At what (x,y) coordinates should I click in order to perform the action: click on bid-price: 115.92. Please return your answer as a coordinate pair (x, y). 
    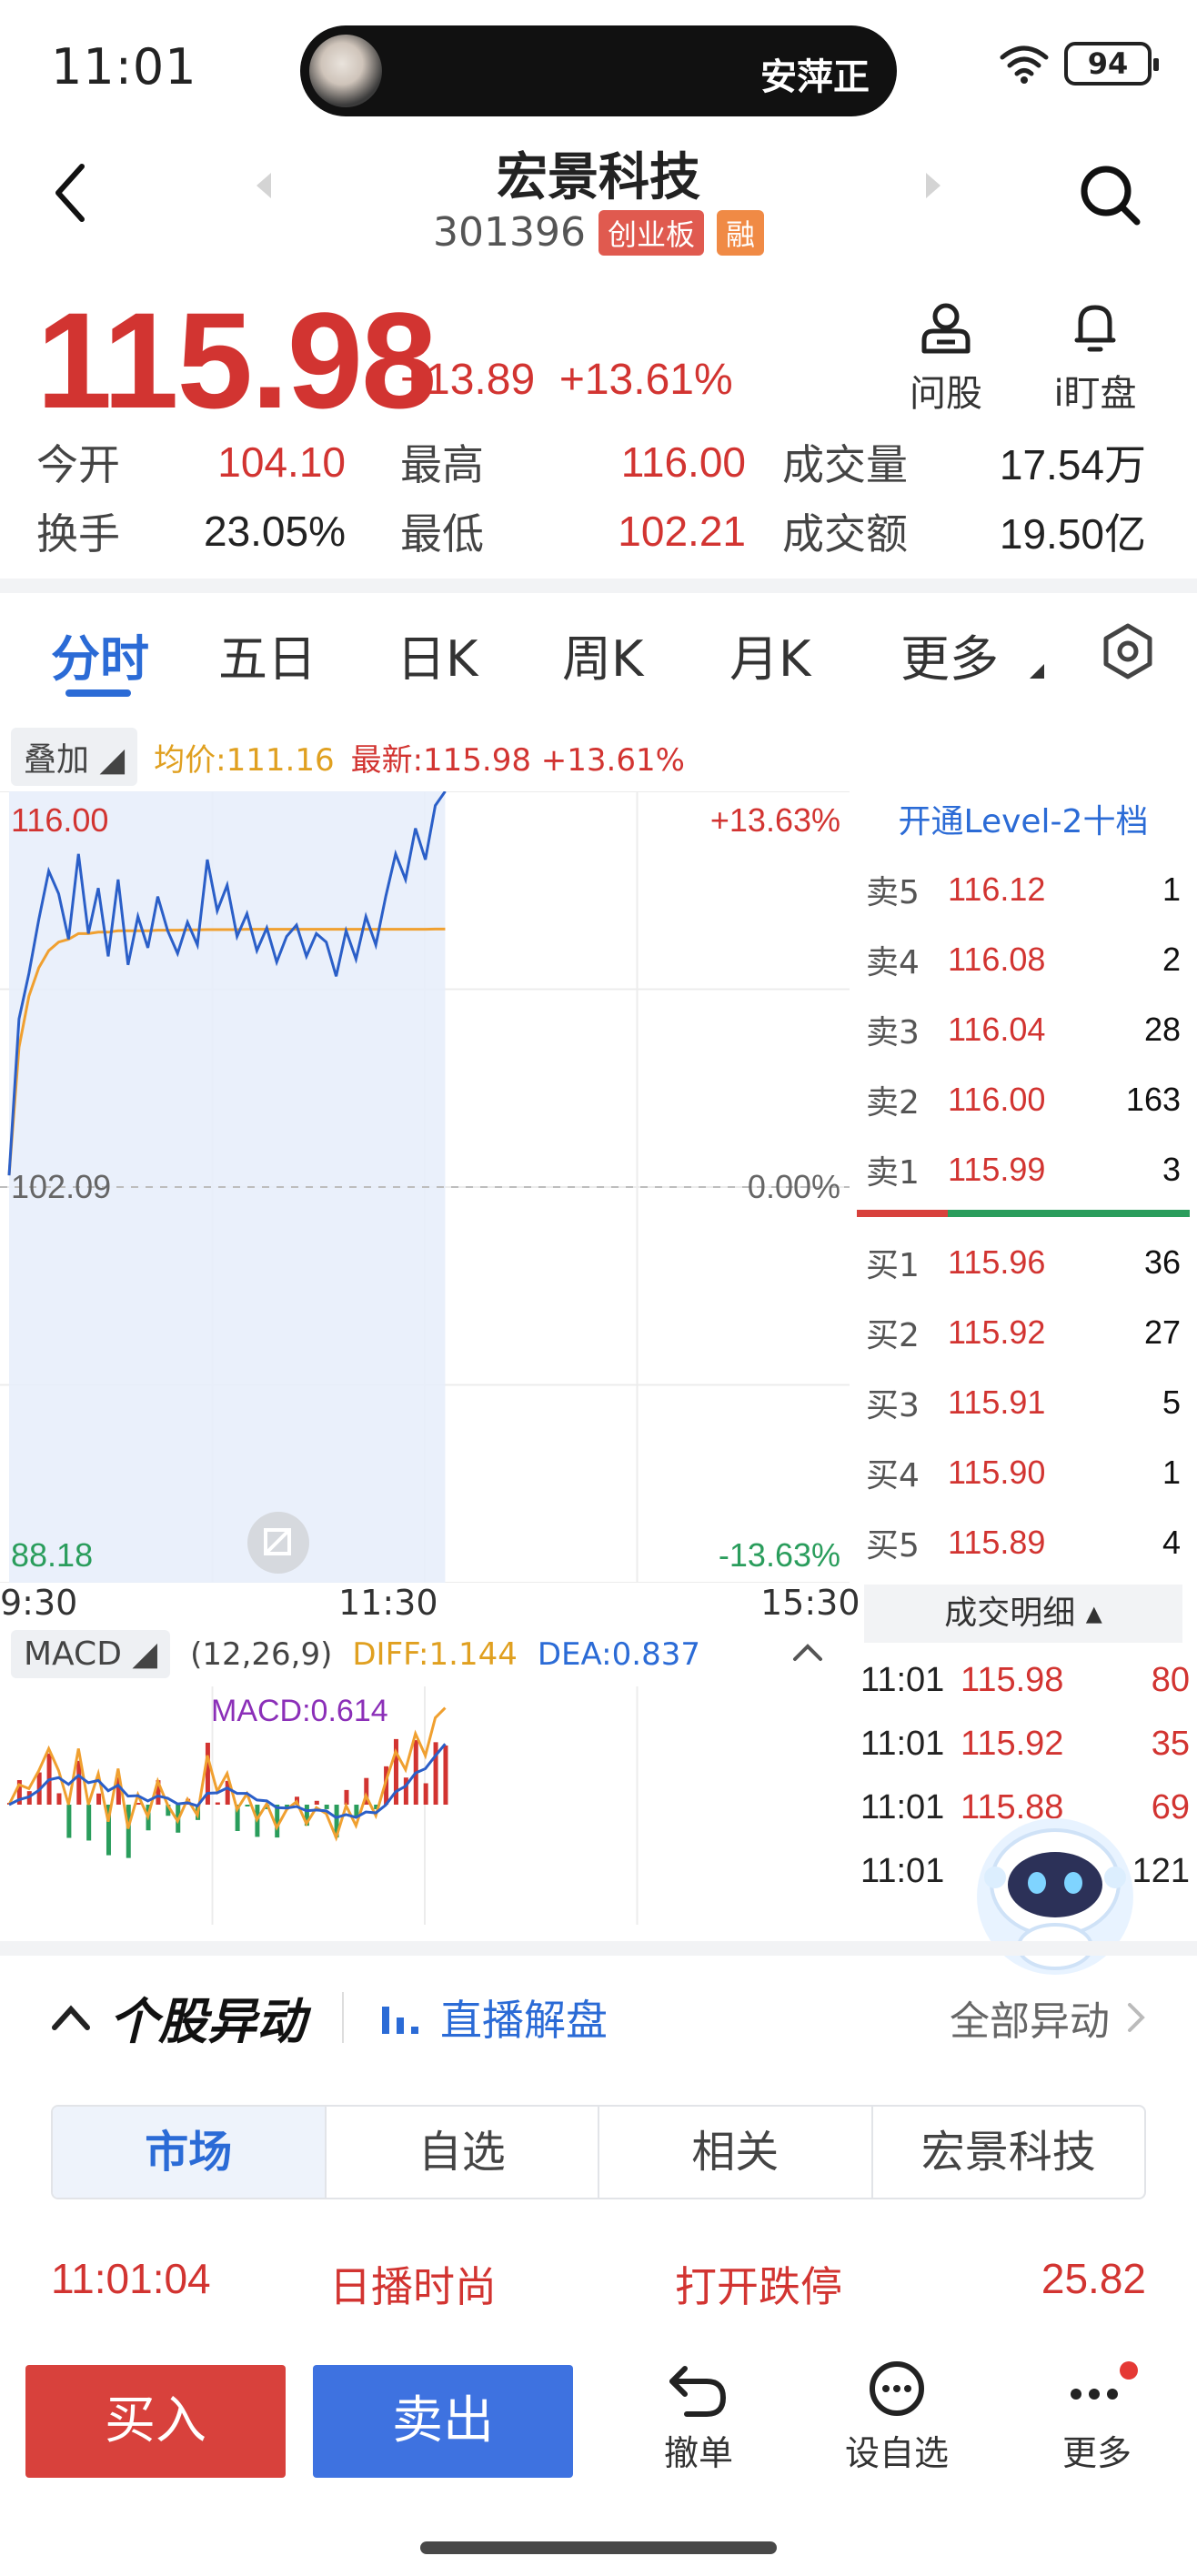
    Looking at the image, I should click on (997, 1332).